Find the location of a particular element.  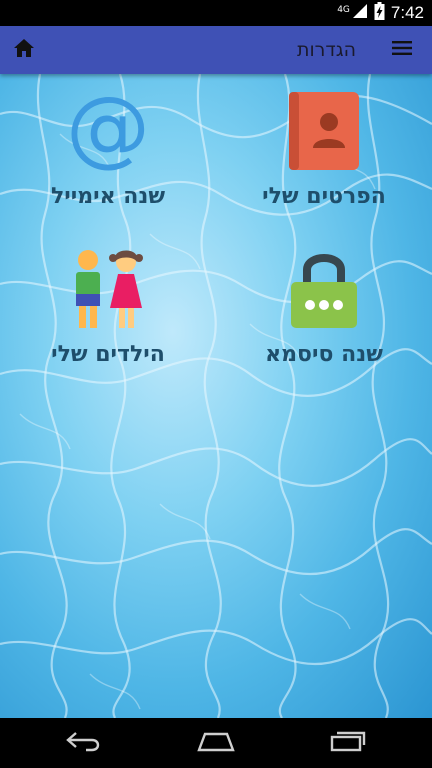

tile-my-children: הילדים שלי is located at coordinates (108, 309).